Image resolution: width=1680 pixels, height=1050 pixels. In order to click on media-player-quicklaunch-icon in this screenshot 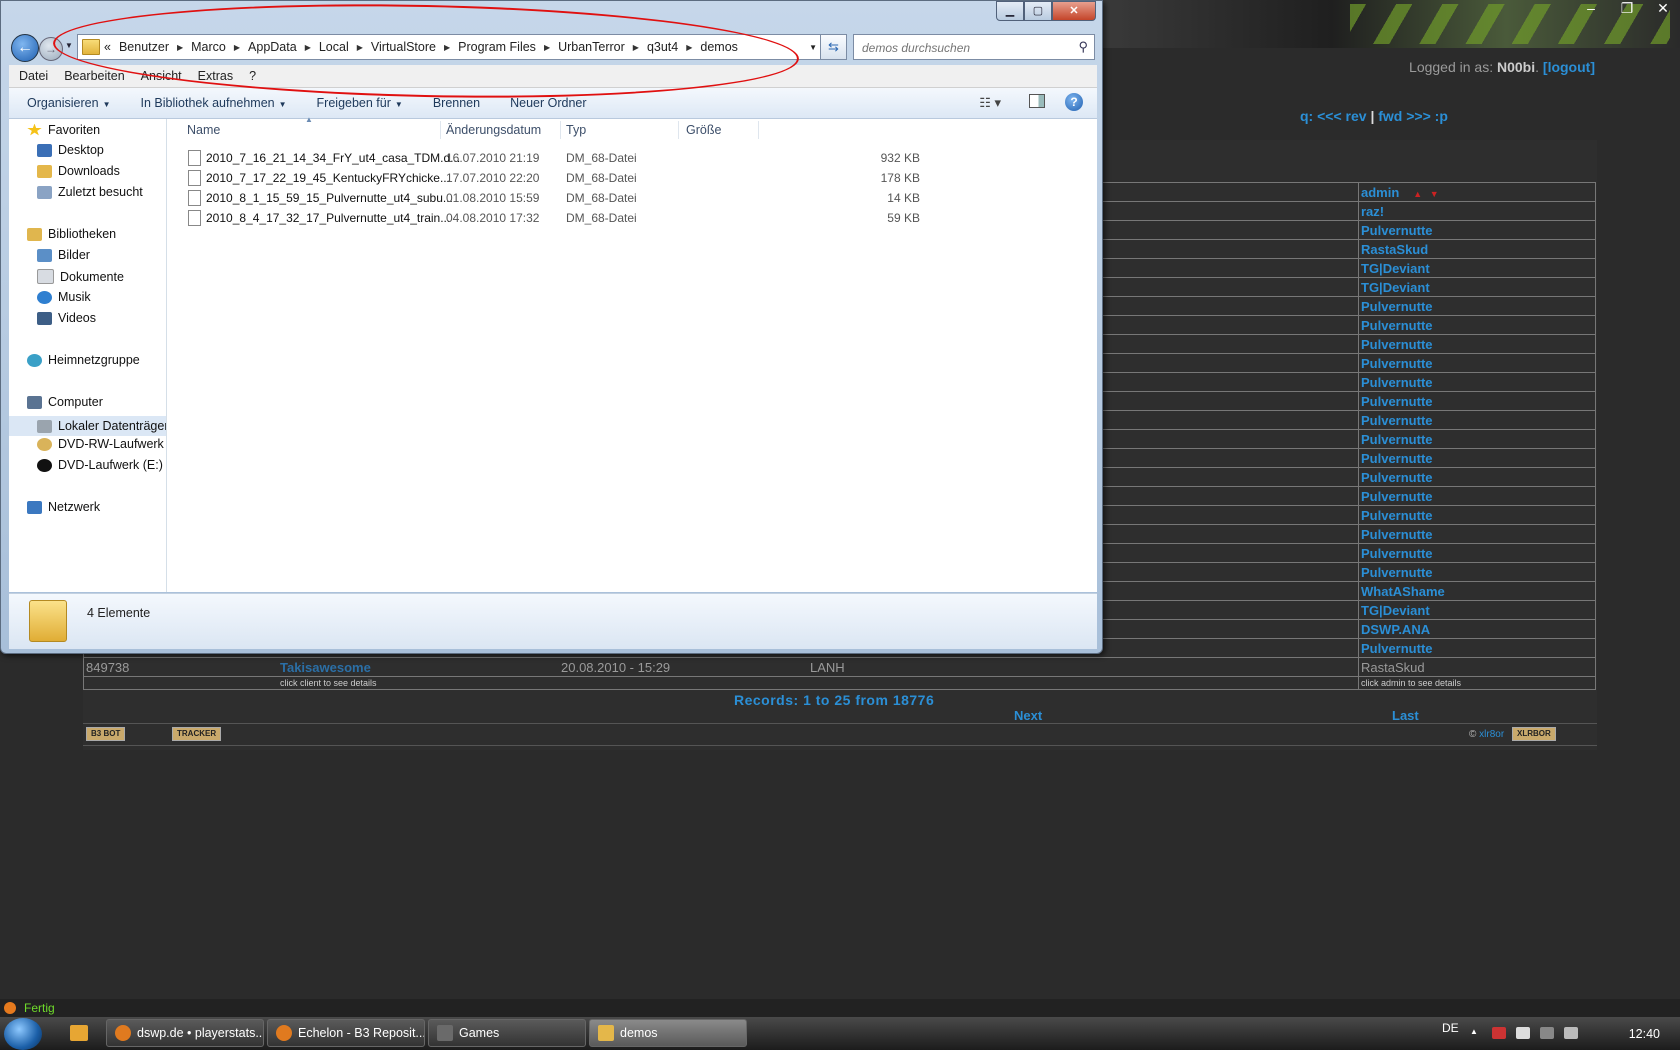, I will do `click(79, 1033)`.